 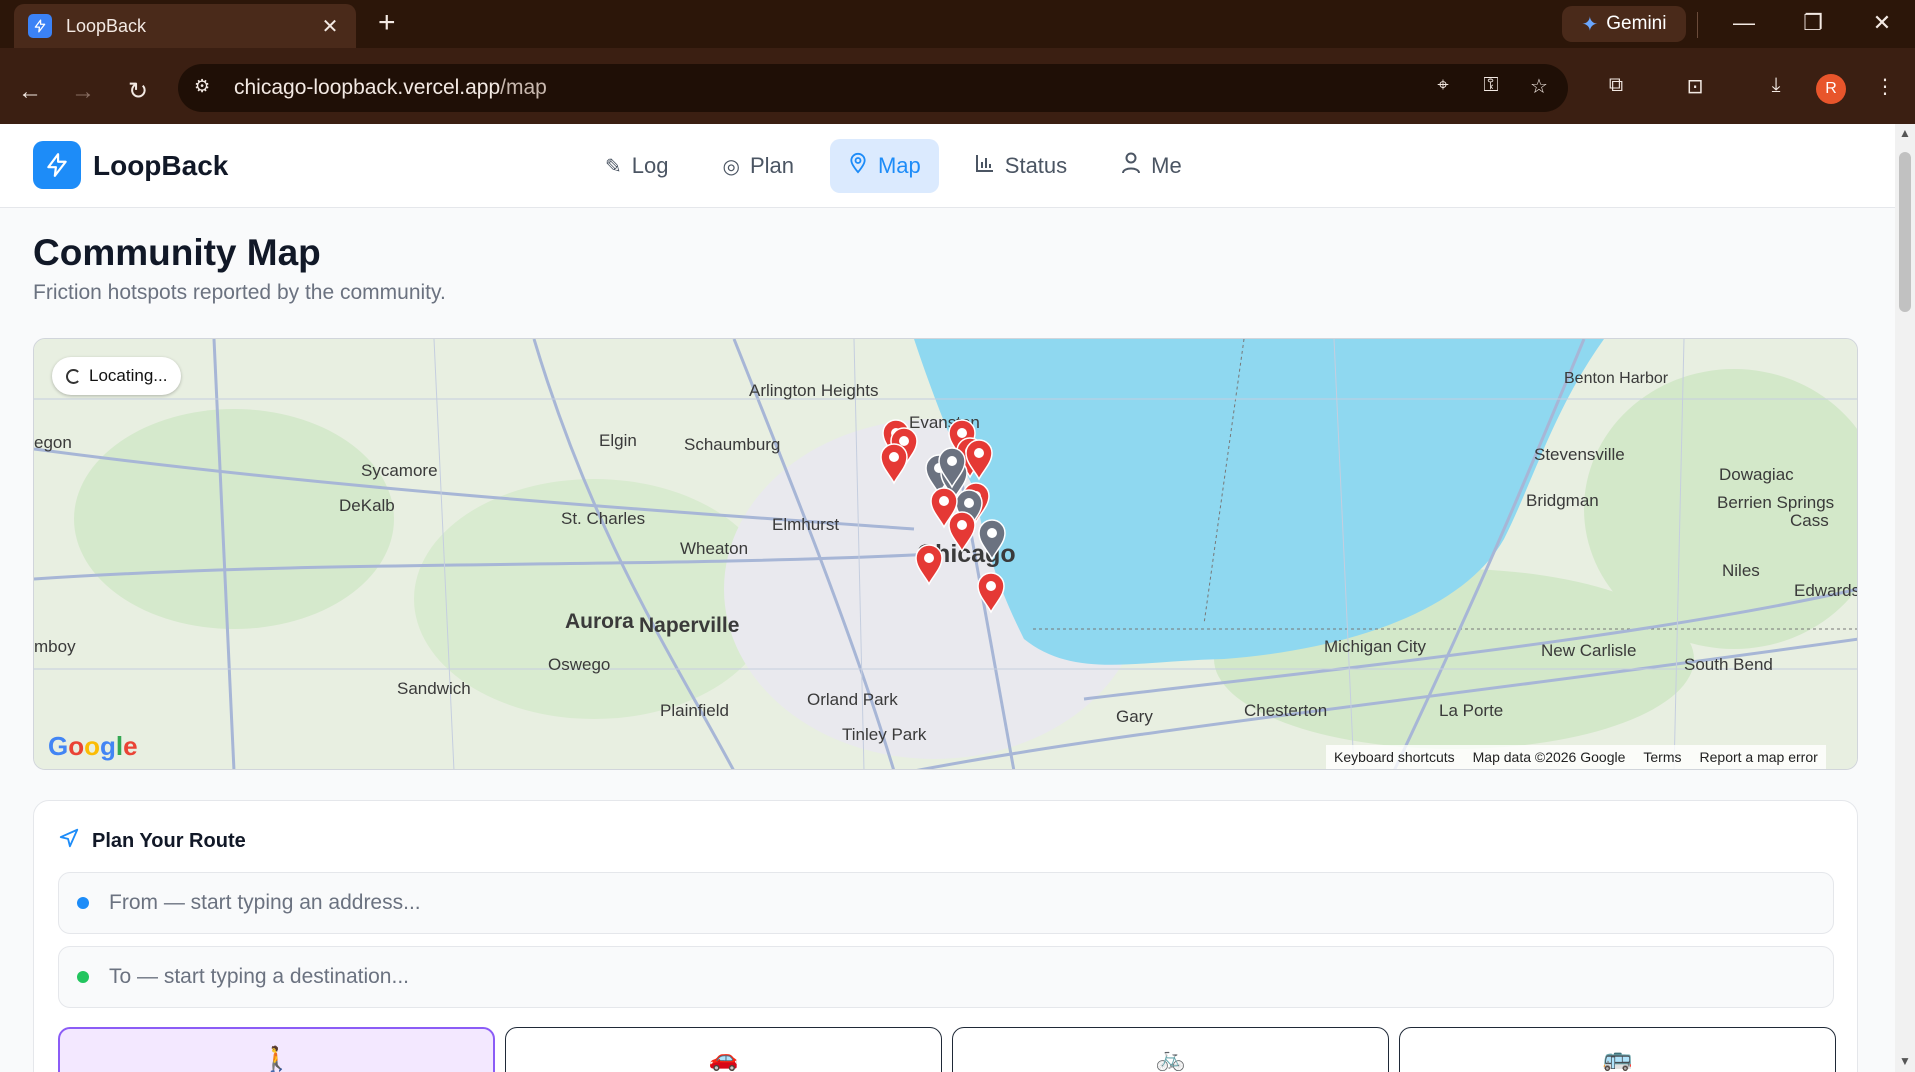 I want to click on mode-car-button: 🚗, so click(x=723, y=1049).